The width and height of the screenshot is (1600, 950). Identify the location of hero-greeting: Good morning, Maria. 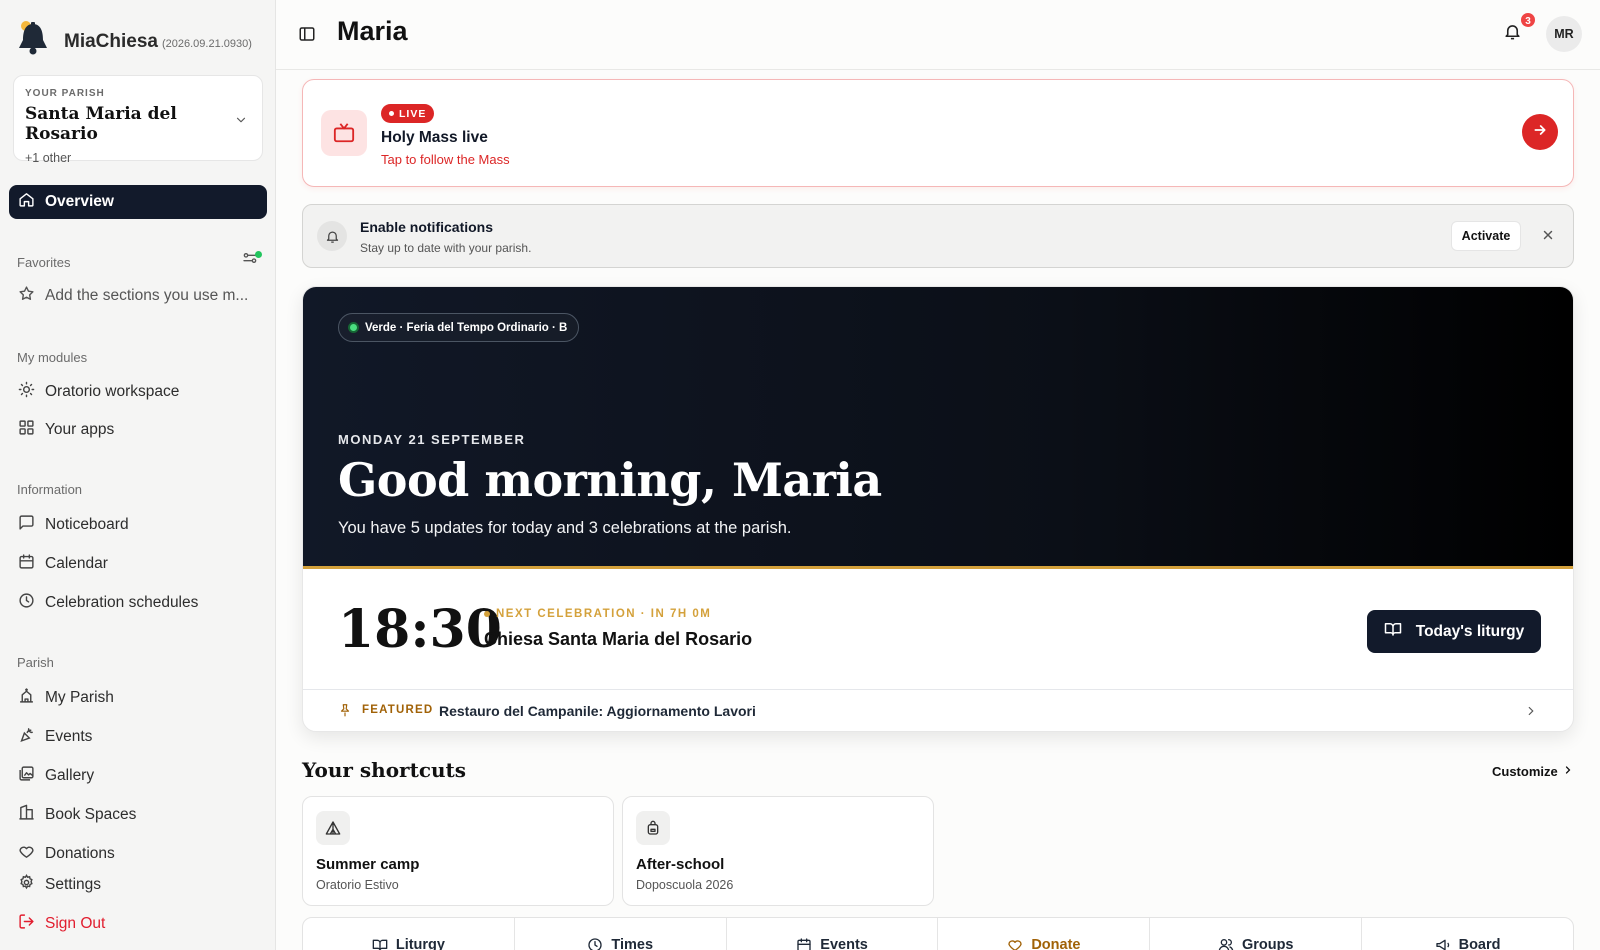
(610, 480).